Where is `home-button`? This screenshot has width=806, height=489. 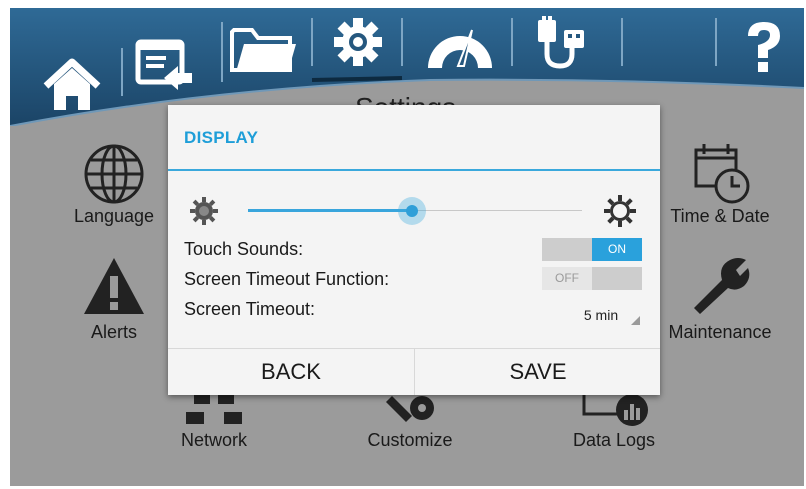
home-button is located at coordinates (72, 86).